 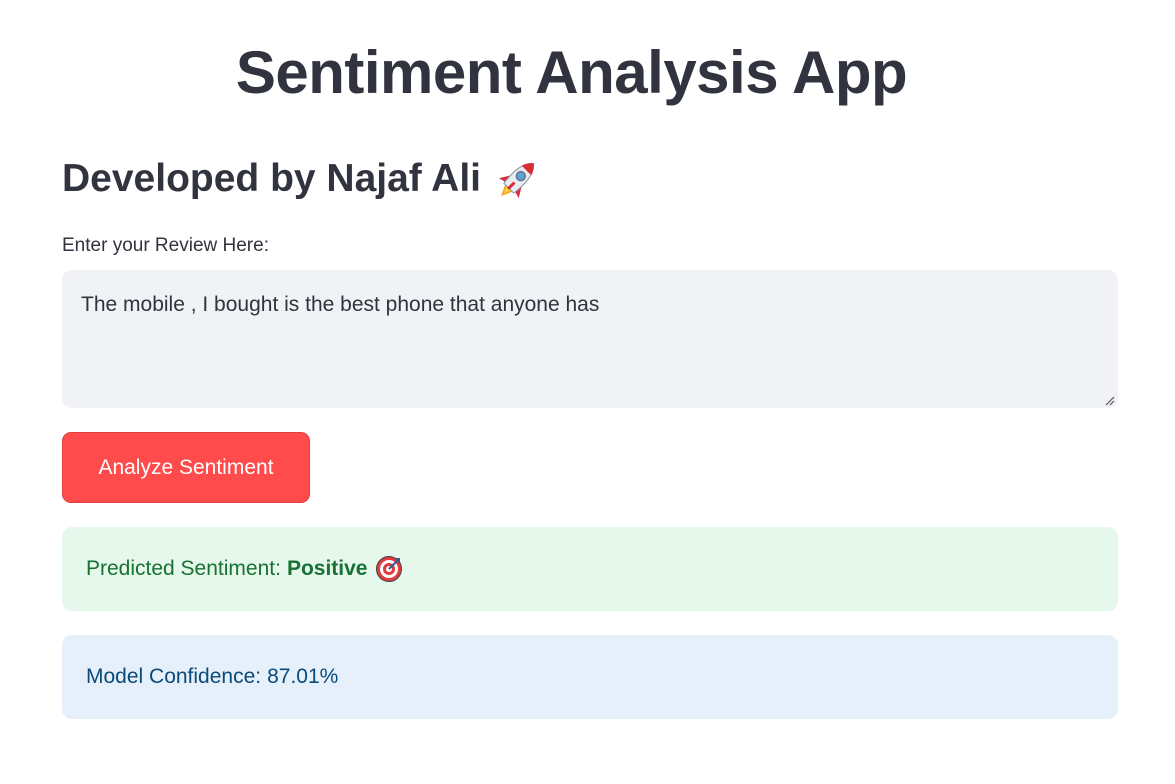 What do you see at coordinates (389, 569) in the screenshot?
I see `target-icon` at bounding box center [389, 569].